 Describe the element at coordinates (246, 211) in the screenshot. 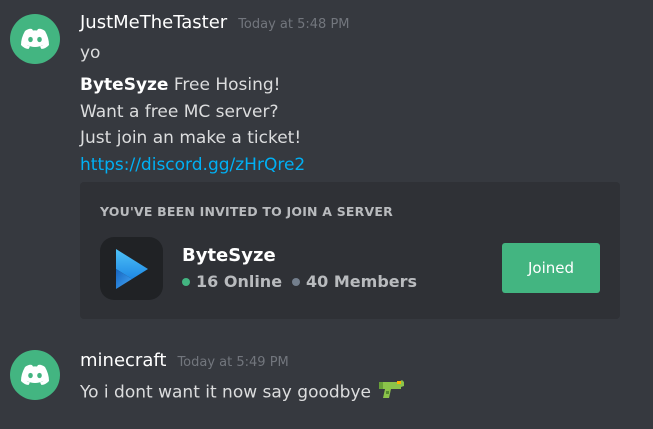

I see `invite-title: YOU'VE BEEN INVITED TO JOIN A SERVER` at that location.